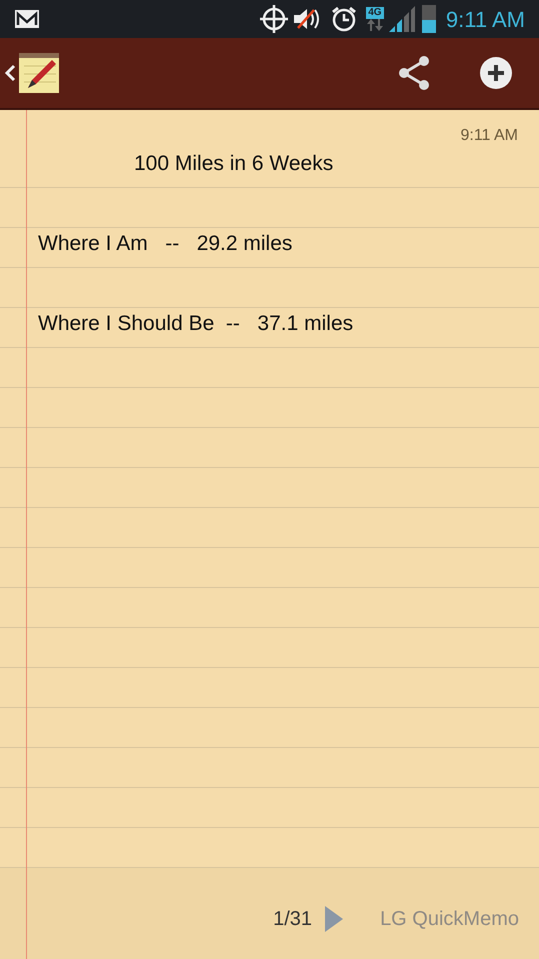 Image resolution: width=539 pixels, height=959 pixels. I want to click on note-timestamp: 9:11 AM, so click(489, 136).